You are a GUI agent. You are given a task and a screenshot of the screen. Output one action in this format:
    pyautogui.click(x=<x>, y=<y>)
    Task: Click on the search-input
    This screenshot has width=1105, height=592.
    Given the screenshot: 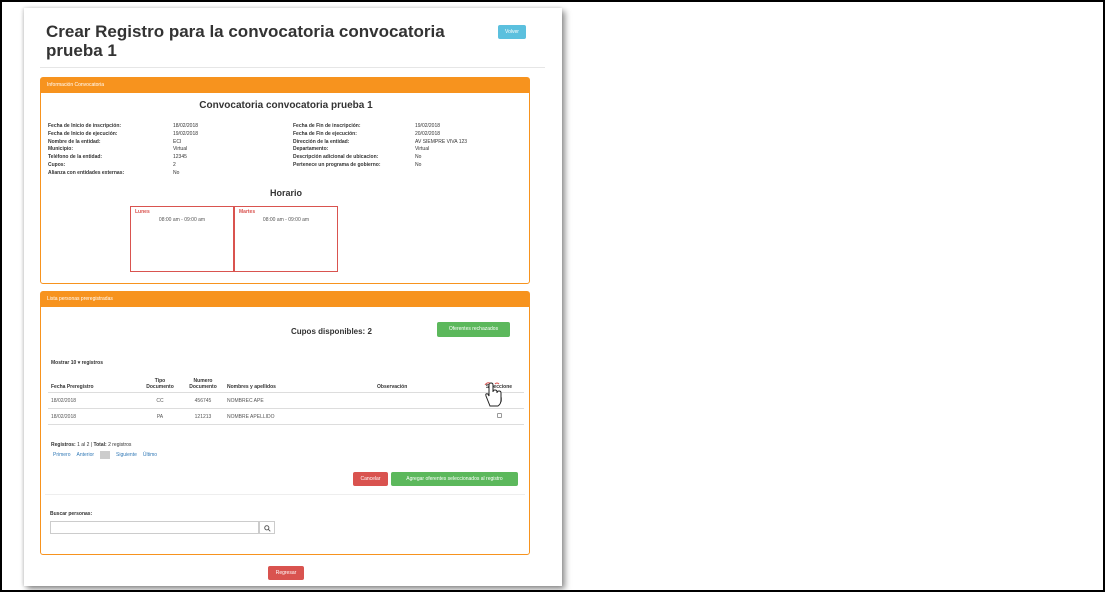 What is the action you would take?
    pyautogui.click(x=154, y=527)
    